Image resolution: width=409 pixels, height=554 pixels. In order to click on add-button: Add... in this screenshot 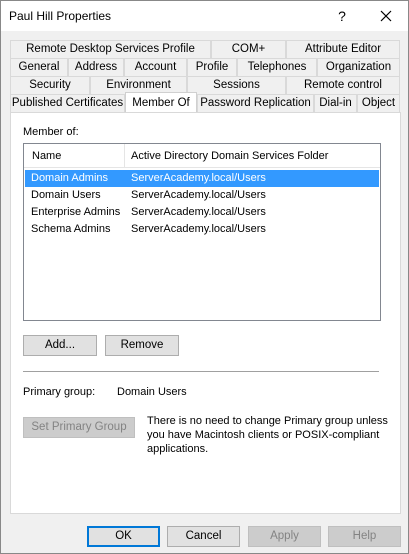, I will do `click(60, 345)`.